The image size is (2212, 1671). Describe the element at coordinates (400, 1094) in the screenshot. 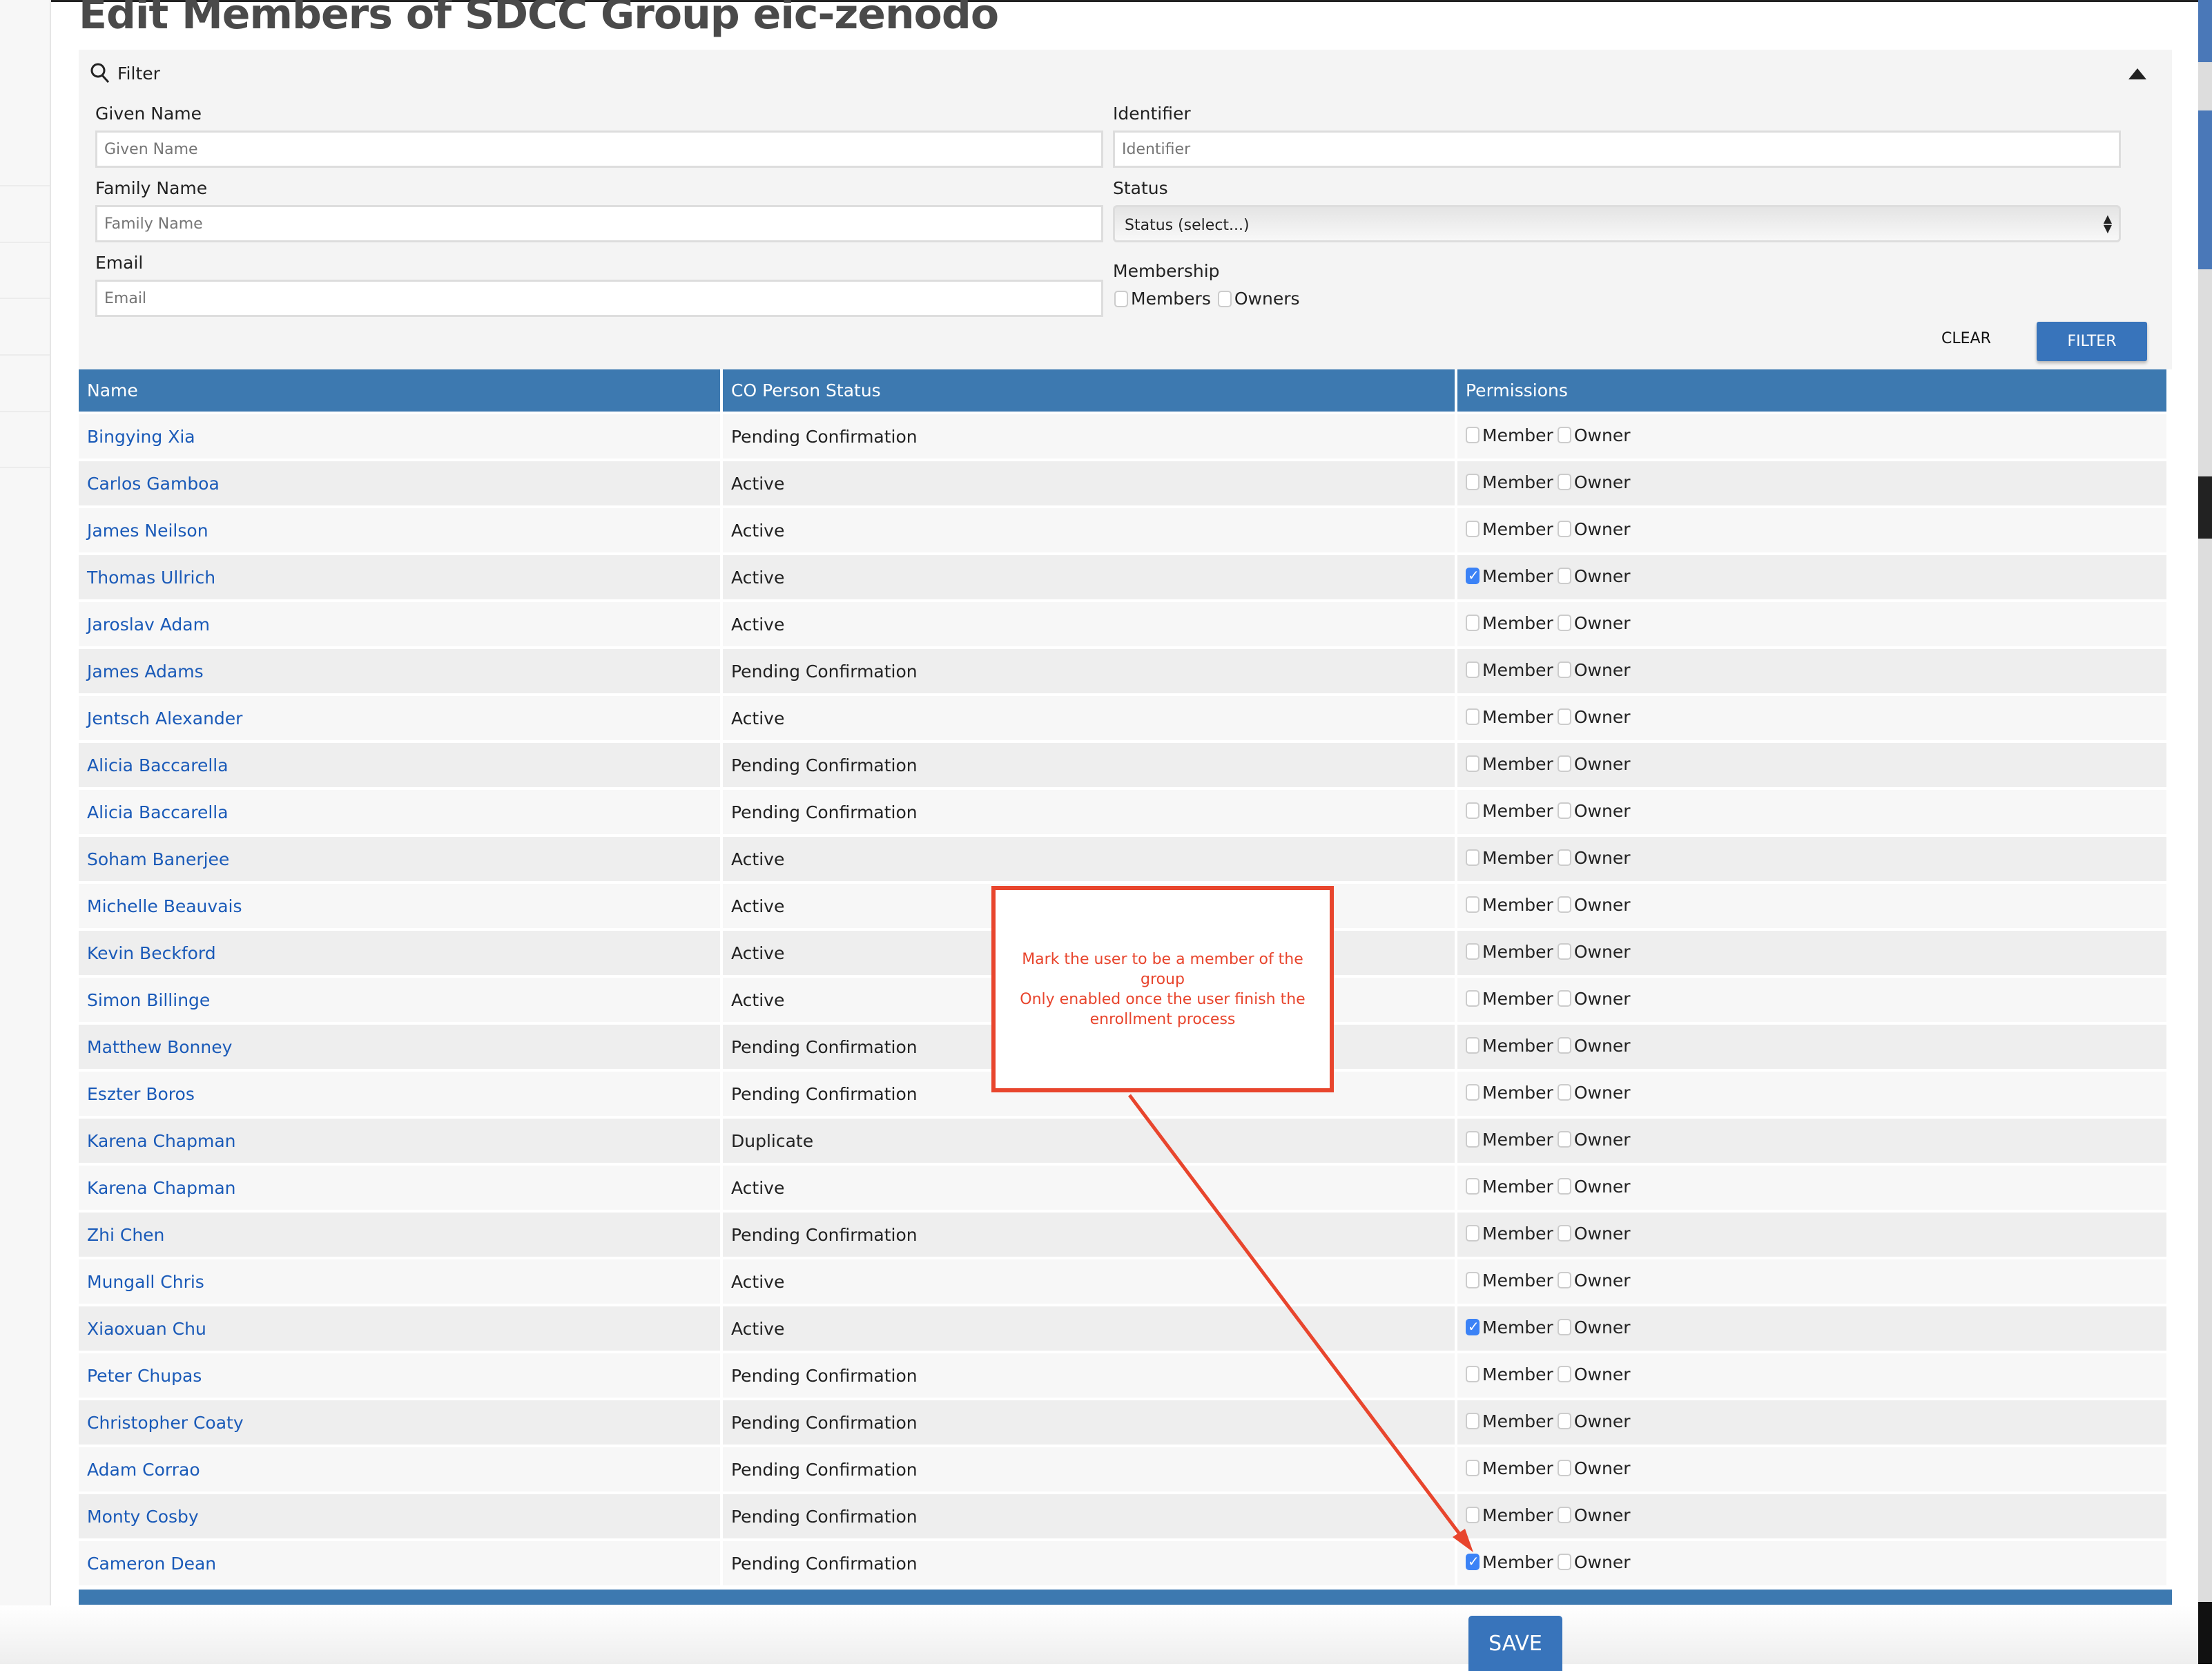

I see `name-cell: Eszter Boros` at that location.